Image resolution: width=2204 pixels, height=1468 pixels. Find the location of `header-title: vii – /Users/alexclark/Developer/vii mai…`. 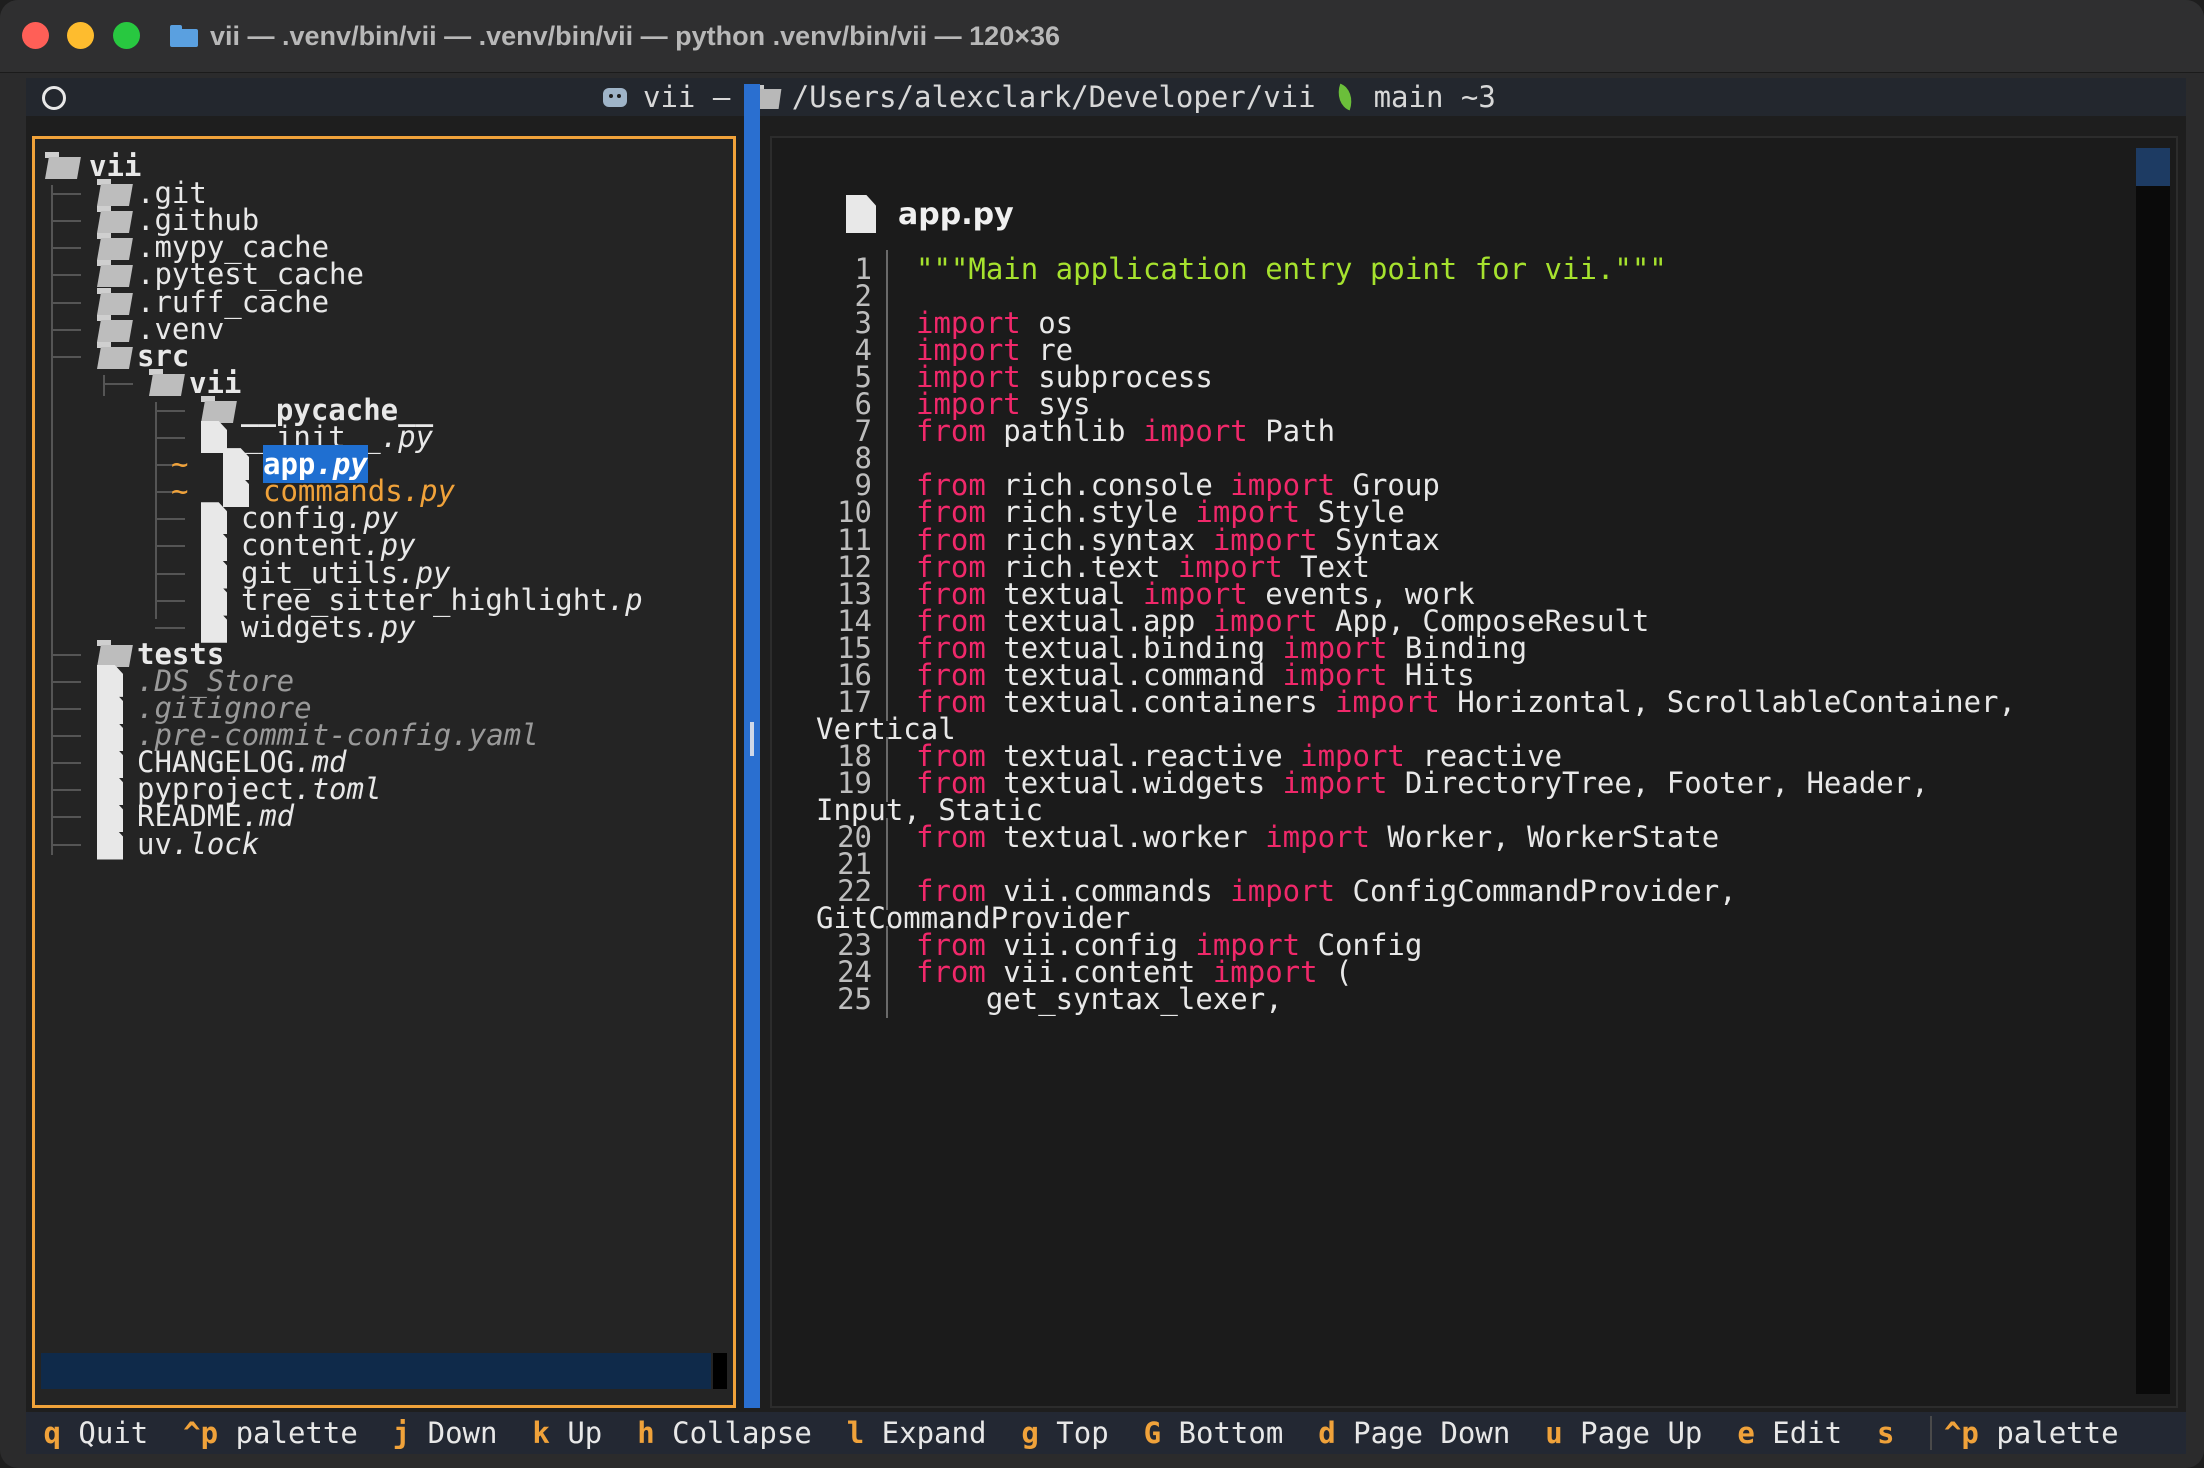

header-title: vii – /Users/alexclark/Developer/vii mai… is located at coordinates (1048, 97).